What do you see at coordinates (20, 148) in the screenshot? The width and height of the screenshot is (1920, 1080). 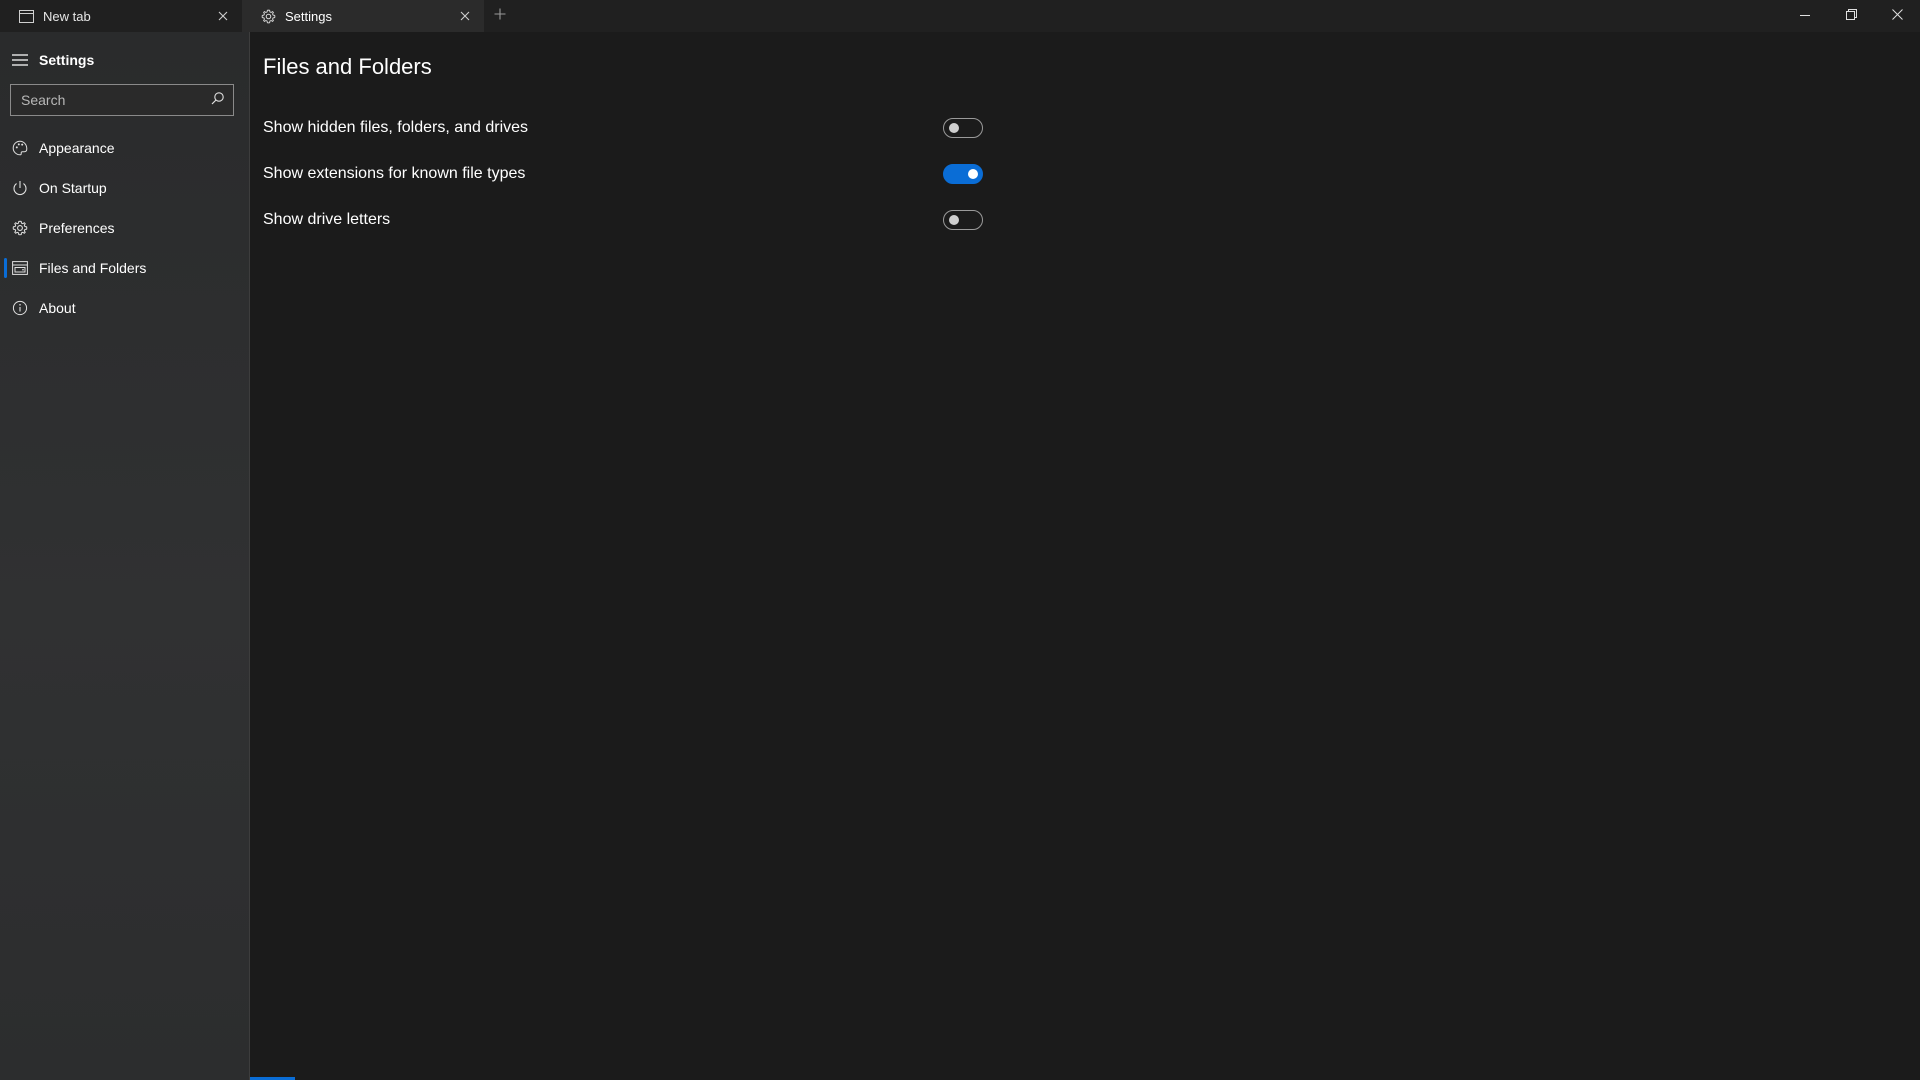 I see `palette-icon` at bounding box center [20, 148].